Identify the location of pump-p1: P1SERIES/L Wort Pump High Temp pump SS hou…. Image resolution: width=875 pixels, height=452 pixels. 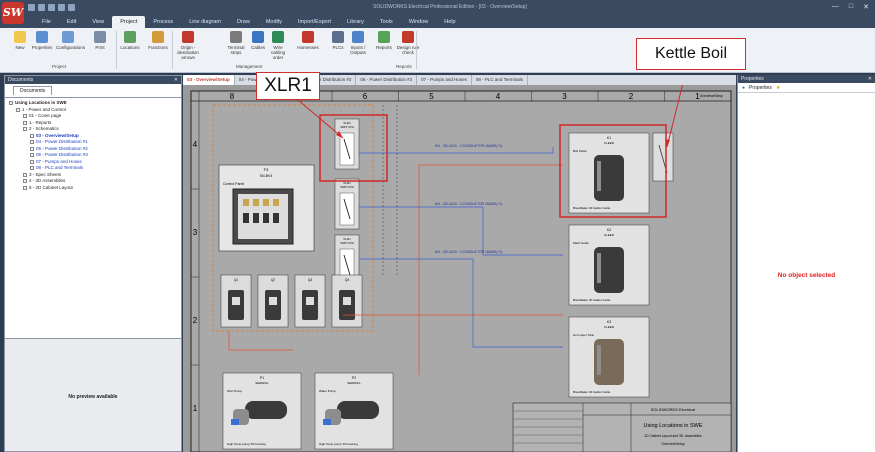
(262, 411).